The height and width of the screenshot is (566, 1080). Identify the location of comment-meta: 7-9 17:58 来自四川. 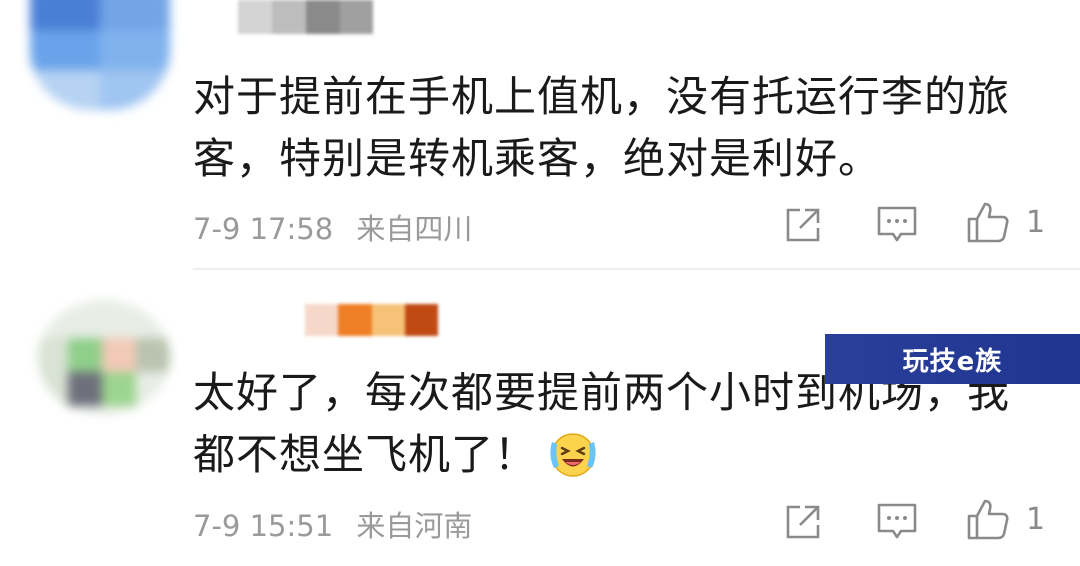
(332, 227).